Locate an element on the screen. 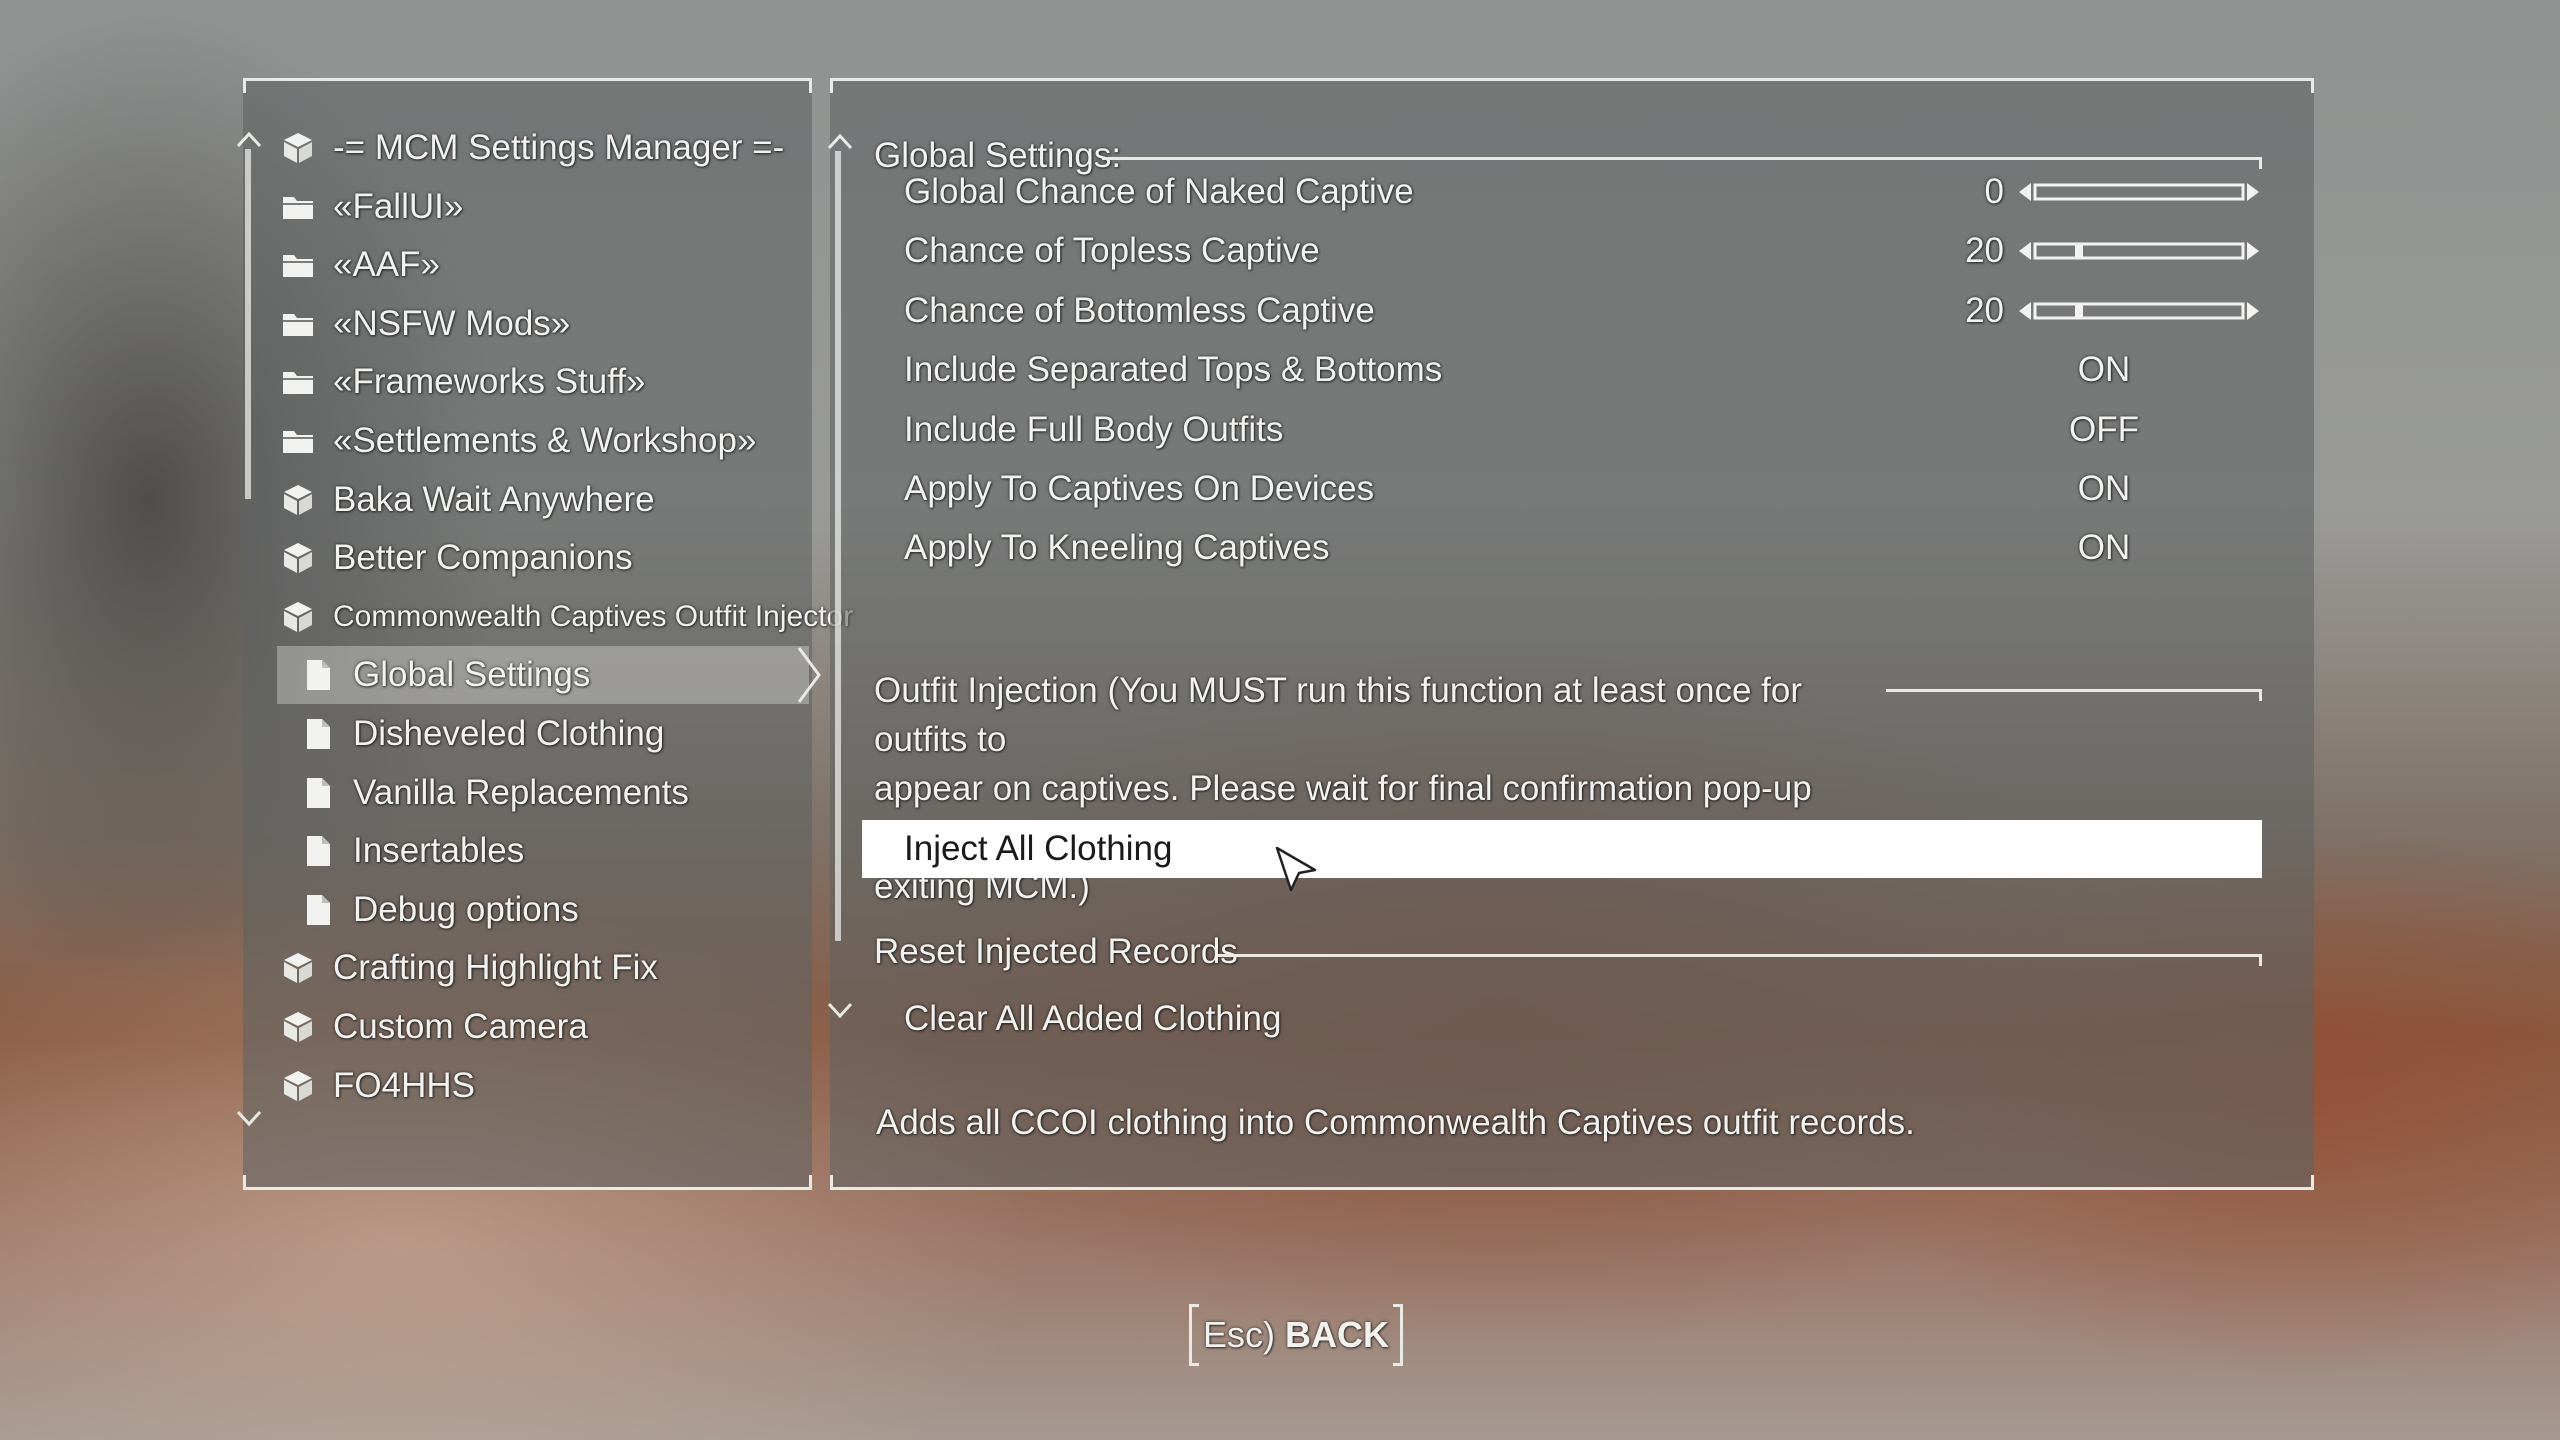  sidebar-item-disheveled-clothing: Disheveled Clothing is located at coordinates (481, 734).